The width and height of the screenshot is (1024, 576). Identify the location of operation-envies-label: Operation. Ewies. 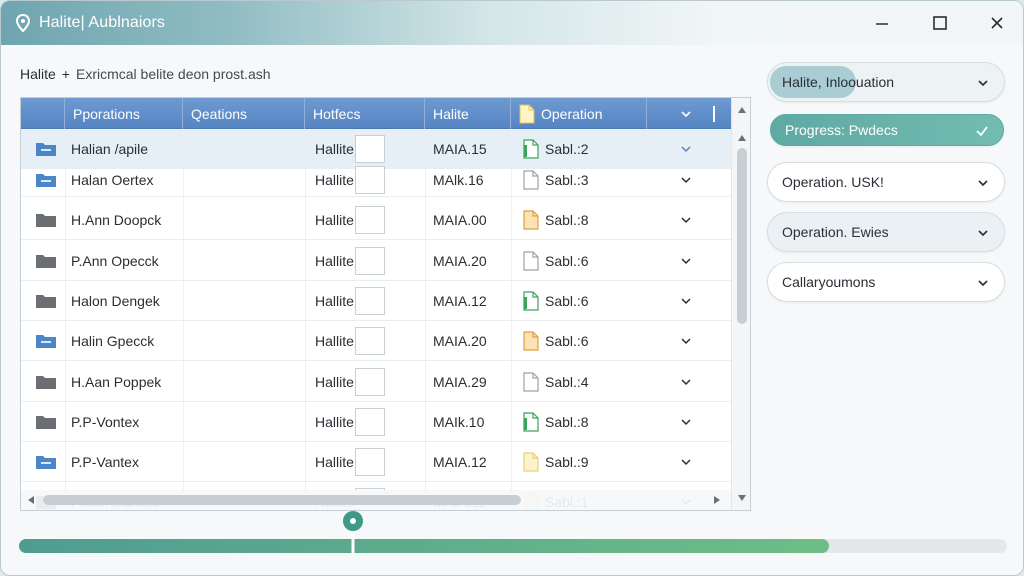
(835, 232).